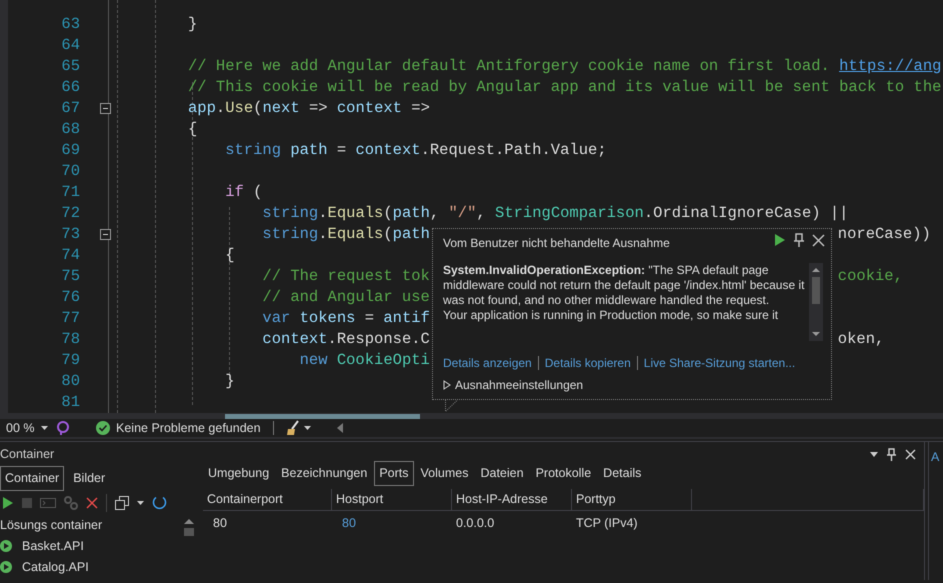 This screenshot has height=583, width=943. What do you see at coordinates (563, 473) in the screenshot?
I see `tab: Protokolle` at bounding box center [563, 473].